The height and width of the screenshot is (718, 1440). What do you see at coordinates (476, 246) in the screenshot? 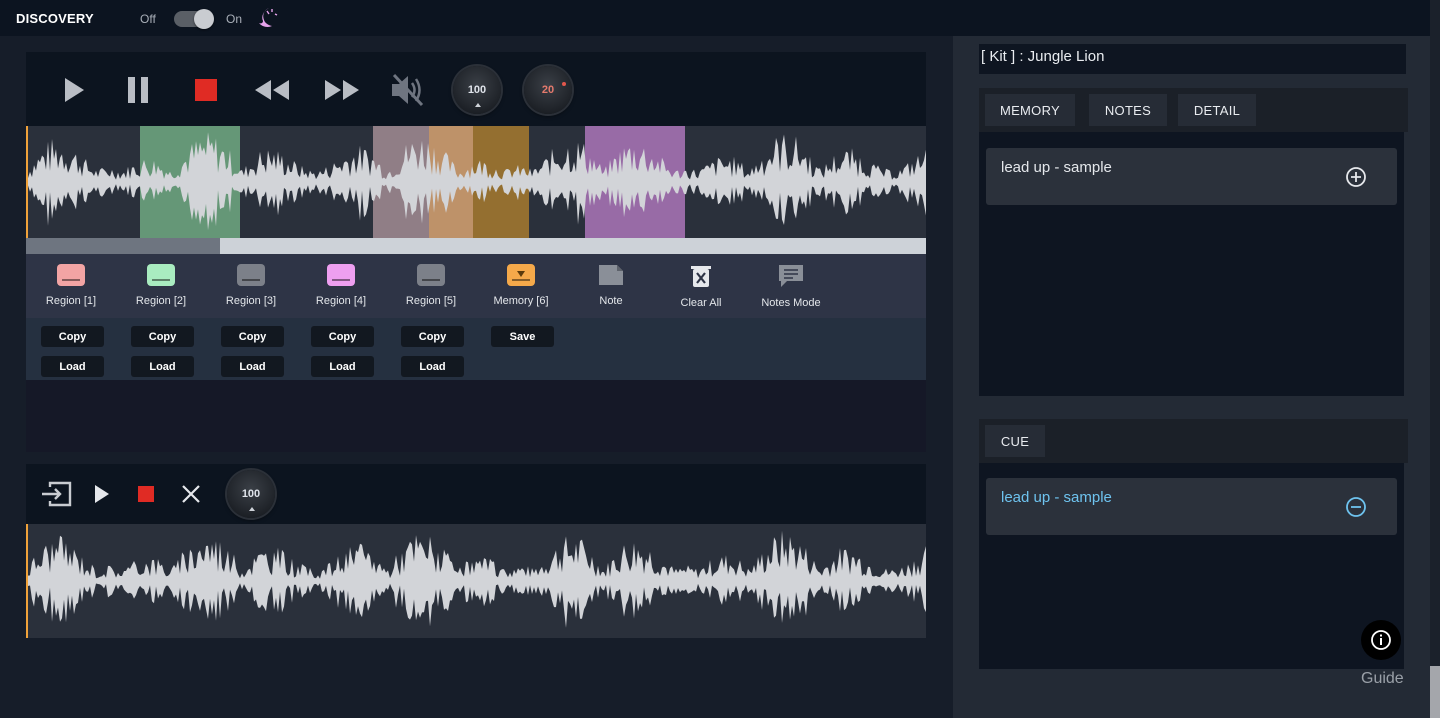
I see `deck-1-progress-bar` at bounding box center [476, 246].